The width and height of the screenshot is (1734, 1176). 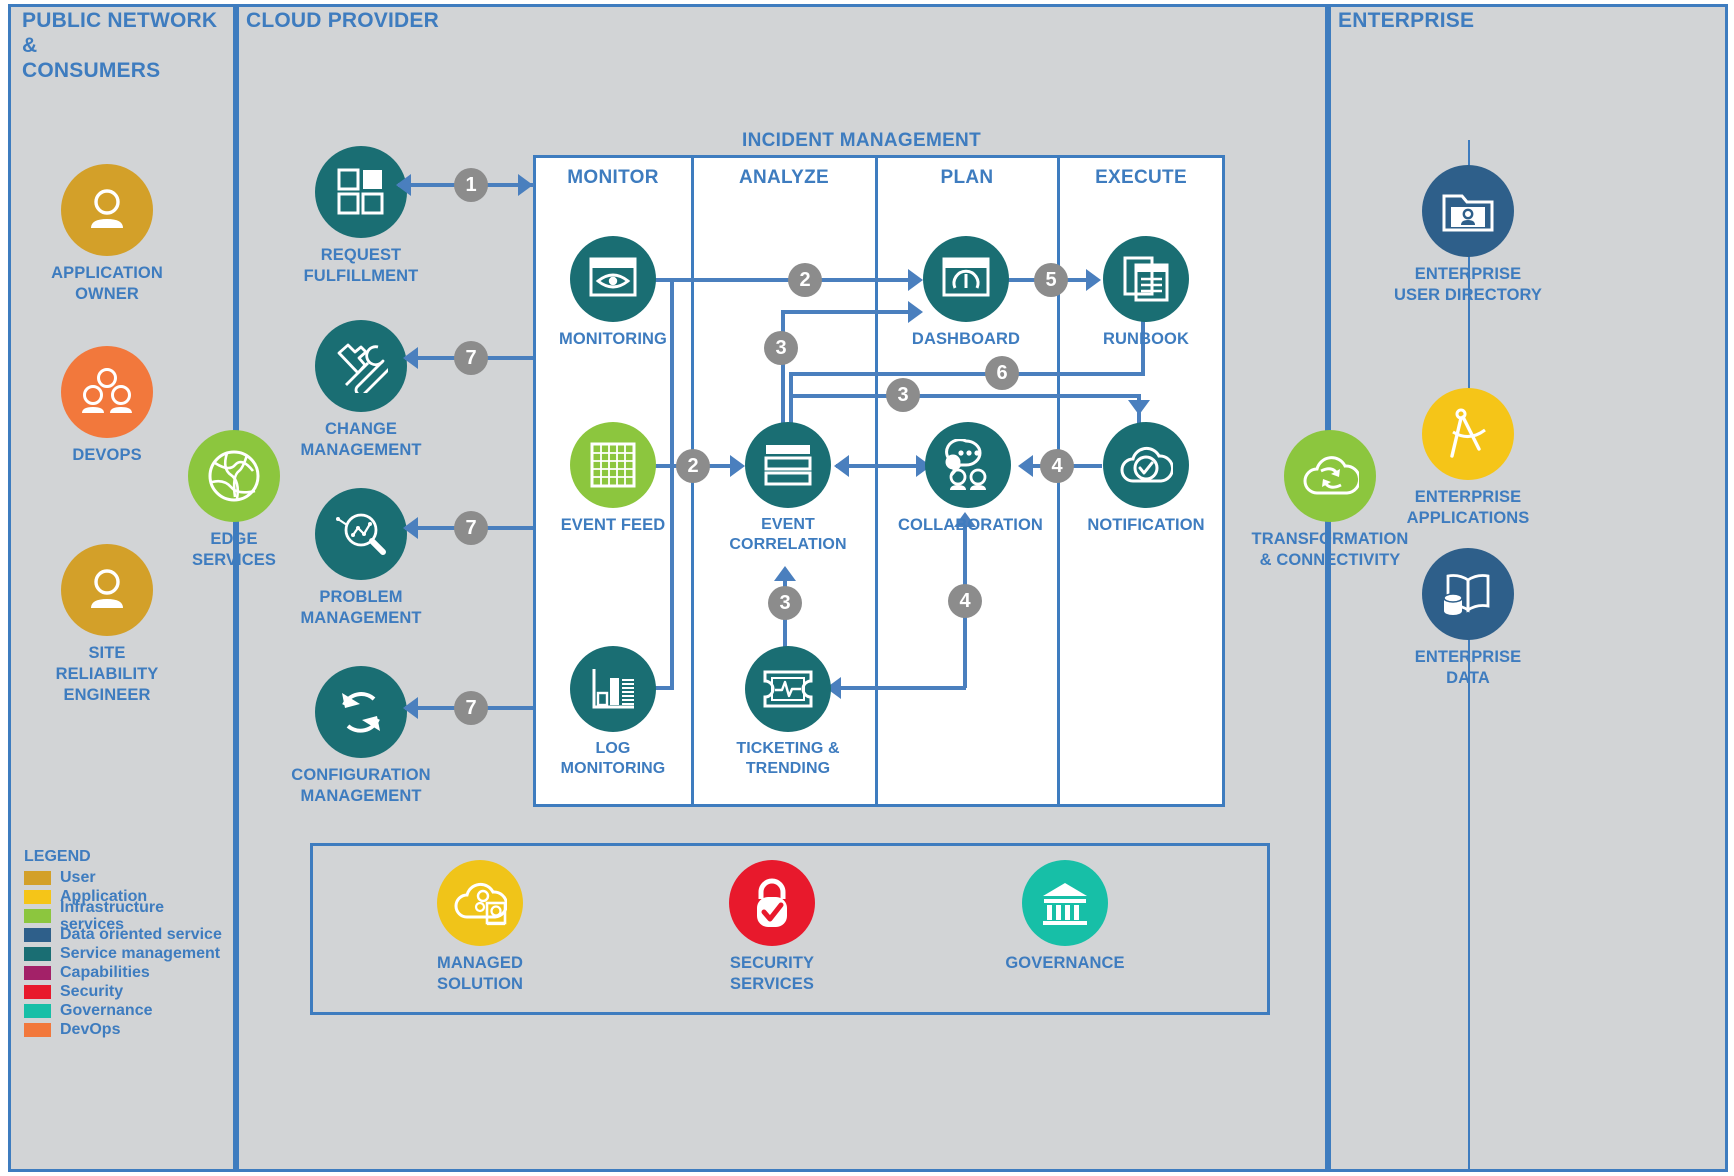 What do you see at coordinates (772, 902) in the screenshot?
I see `lock-check-glyph` at bounding box center [772, 902].